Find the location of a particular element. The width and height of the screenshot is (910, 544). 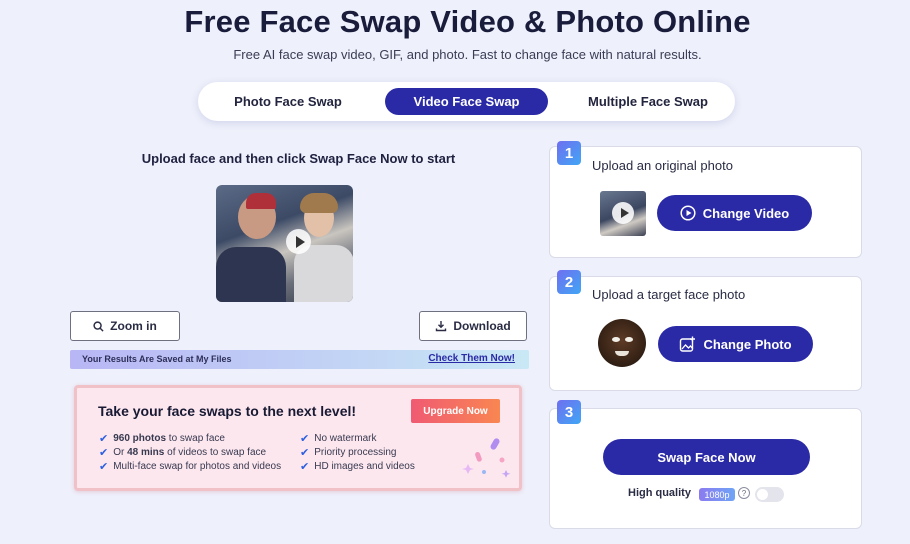

step-2-label: Upload a target face photo is located at coordinates (669, 294).